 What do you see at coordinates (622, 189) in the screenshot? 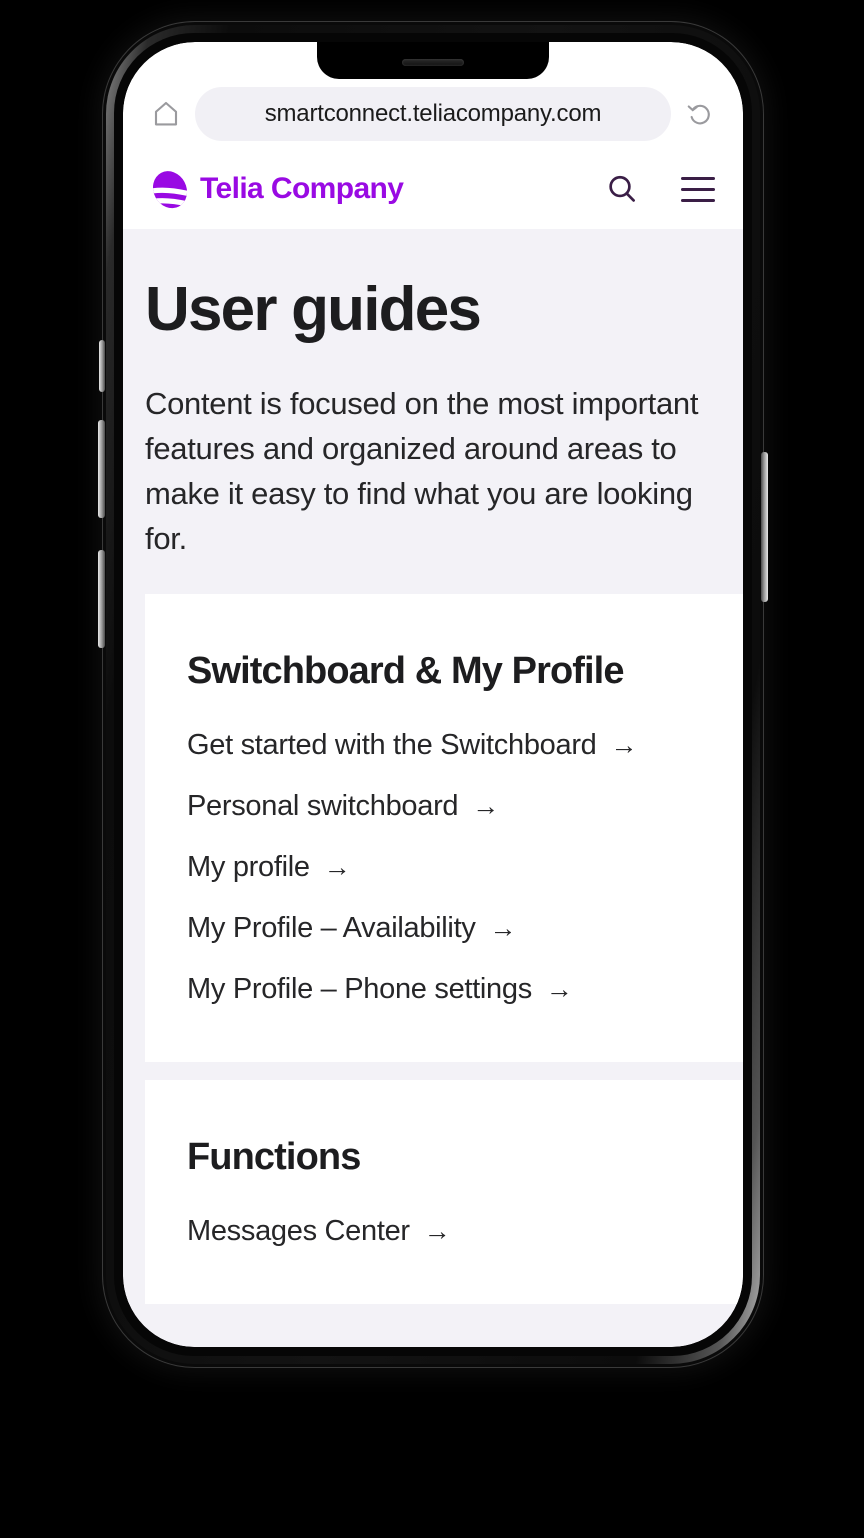
I see `search-icon` at bounding box center [622, 189].